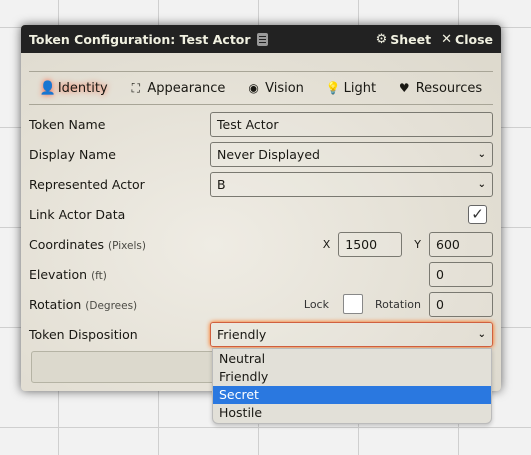 The image size is (531, 455). Describe the element at coordinates (127, 245) in the screenshot. I see `coordinates-hint: (Pixels)` at that location.